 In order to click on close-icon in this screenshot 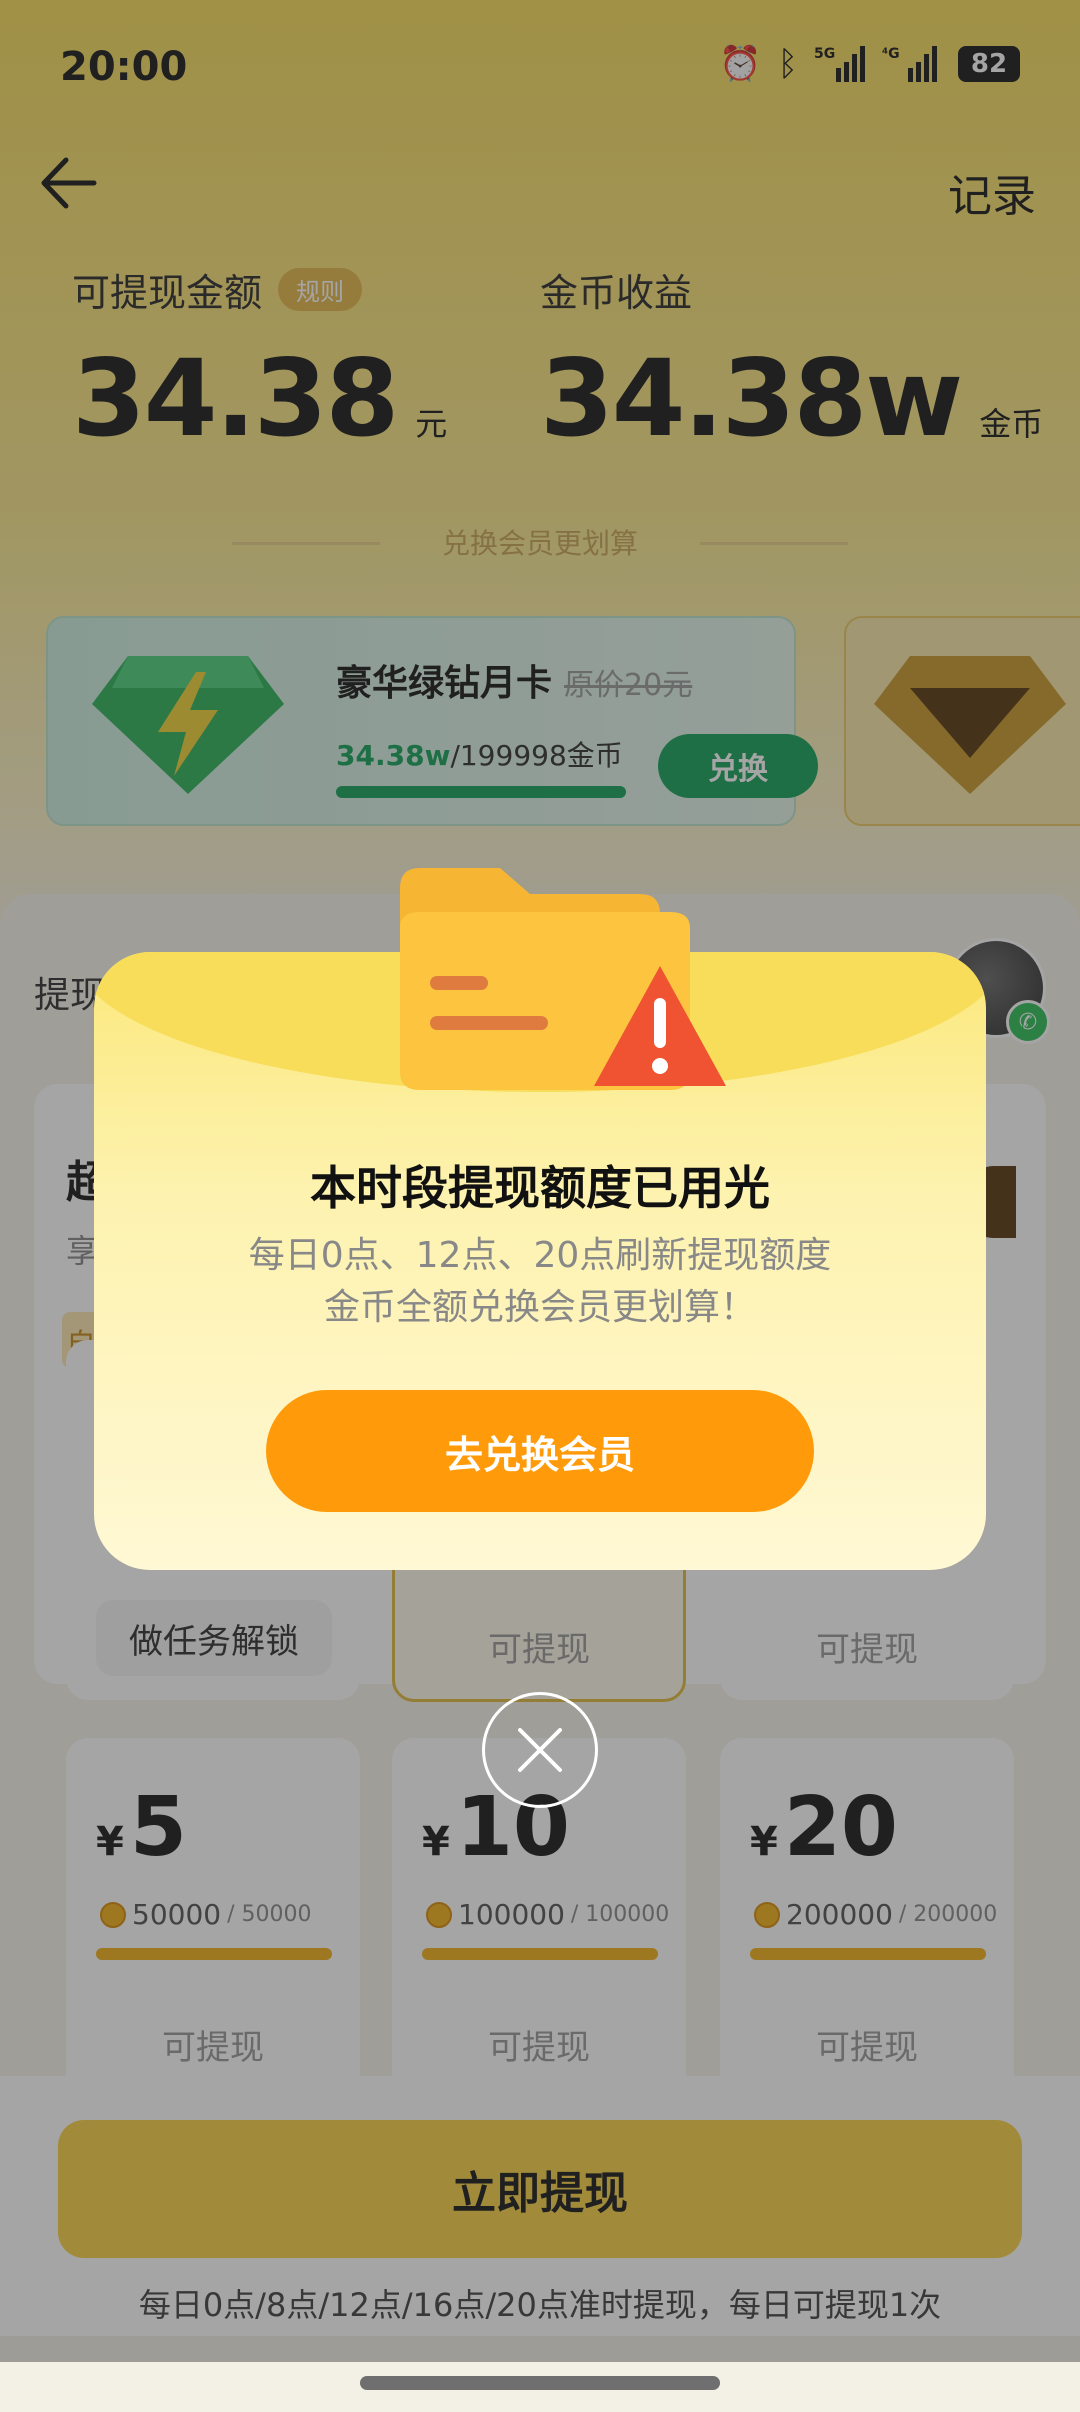, I will do `click(540, 1750)`.